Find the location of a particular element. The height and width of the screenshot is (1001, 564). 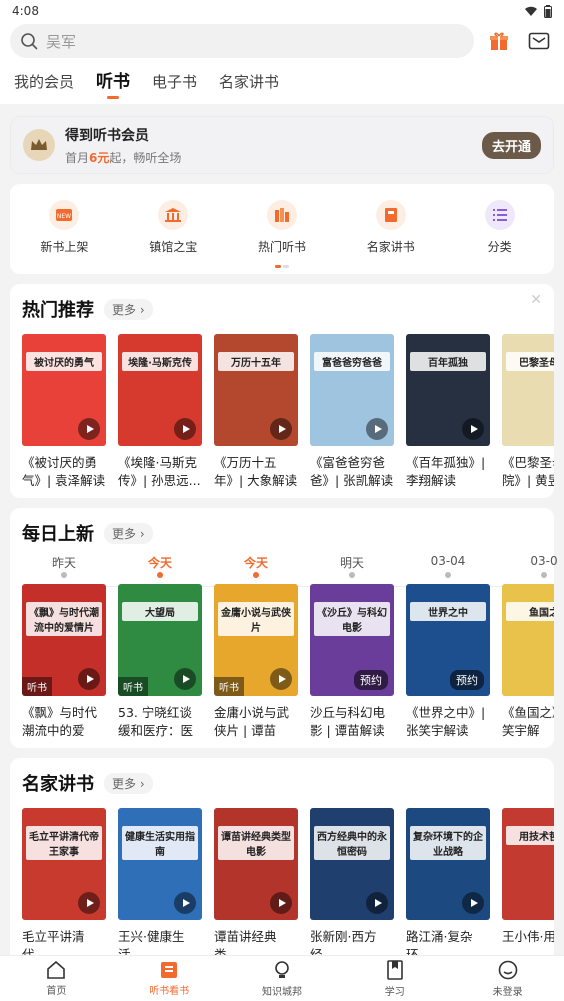

hot-title: 热门推荐 is located at coordinates (58, 310).